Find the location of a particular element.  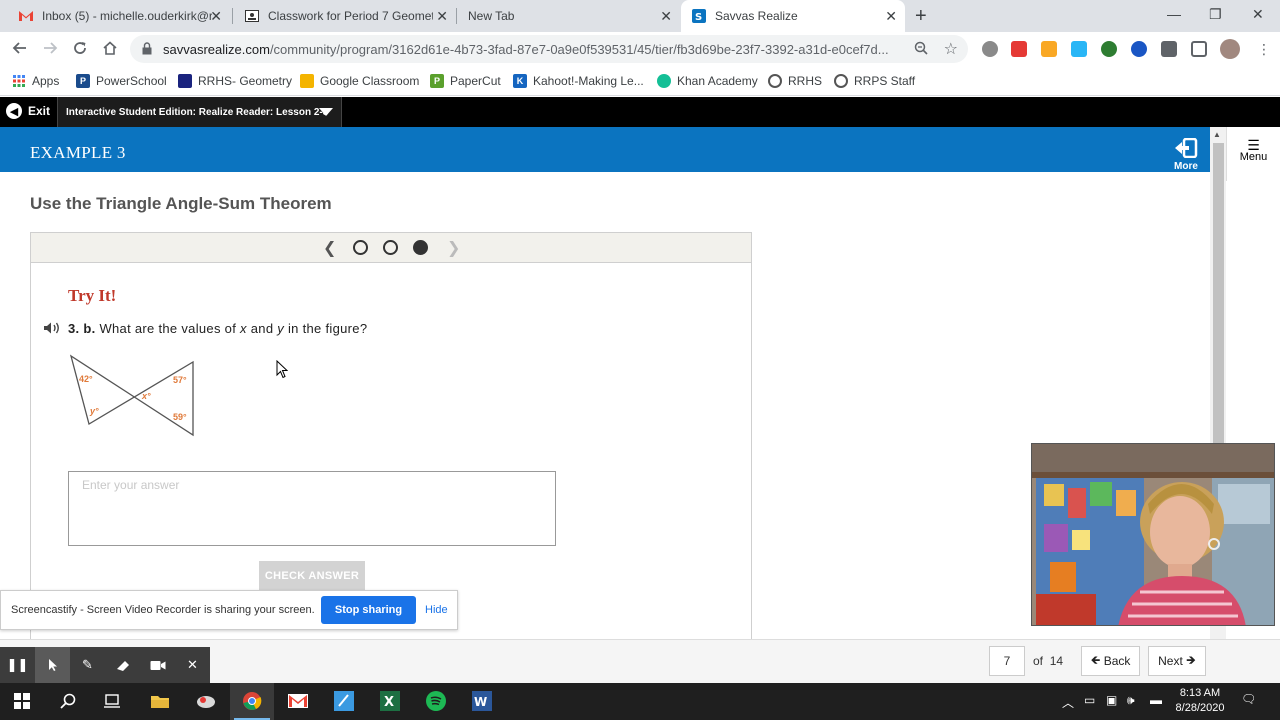

tab-gmail: Inbox (5) - michelle.ouderkirk@r ✕ is located at coordinates (119, 16).